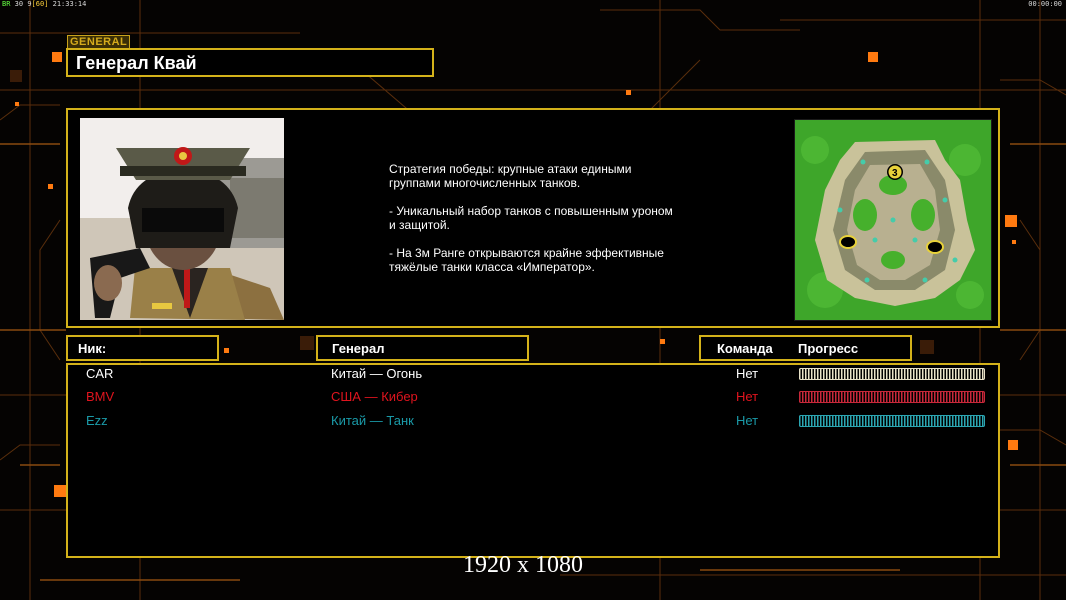  I want to click on minimap: 3, so click(893, 220).